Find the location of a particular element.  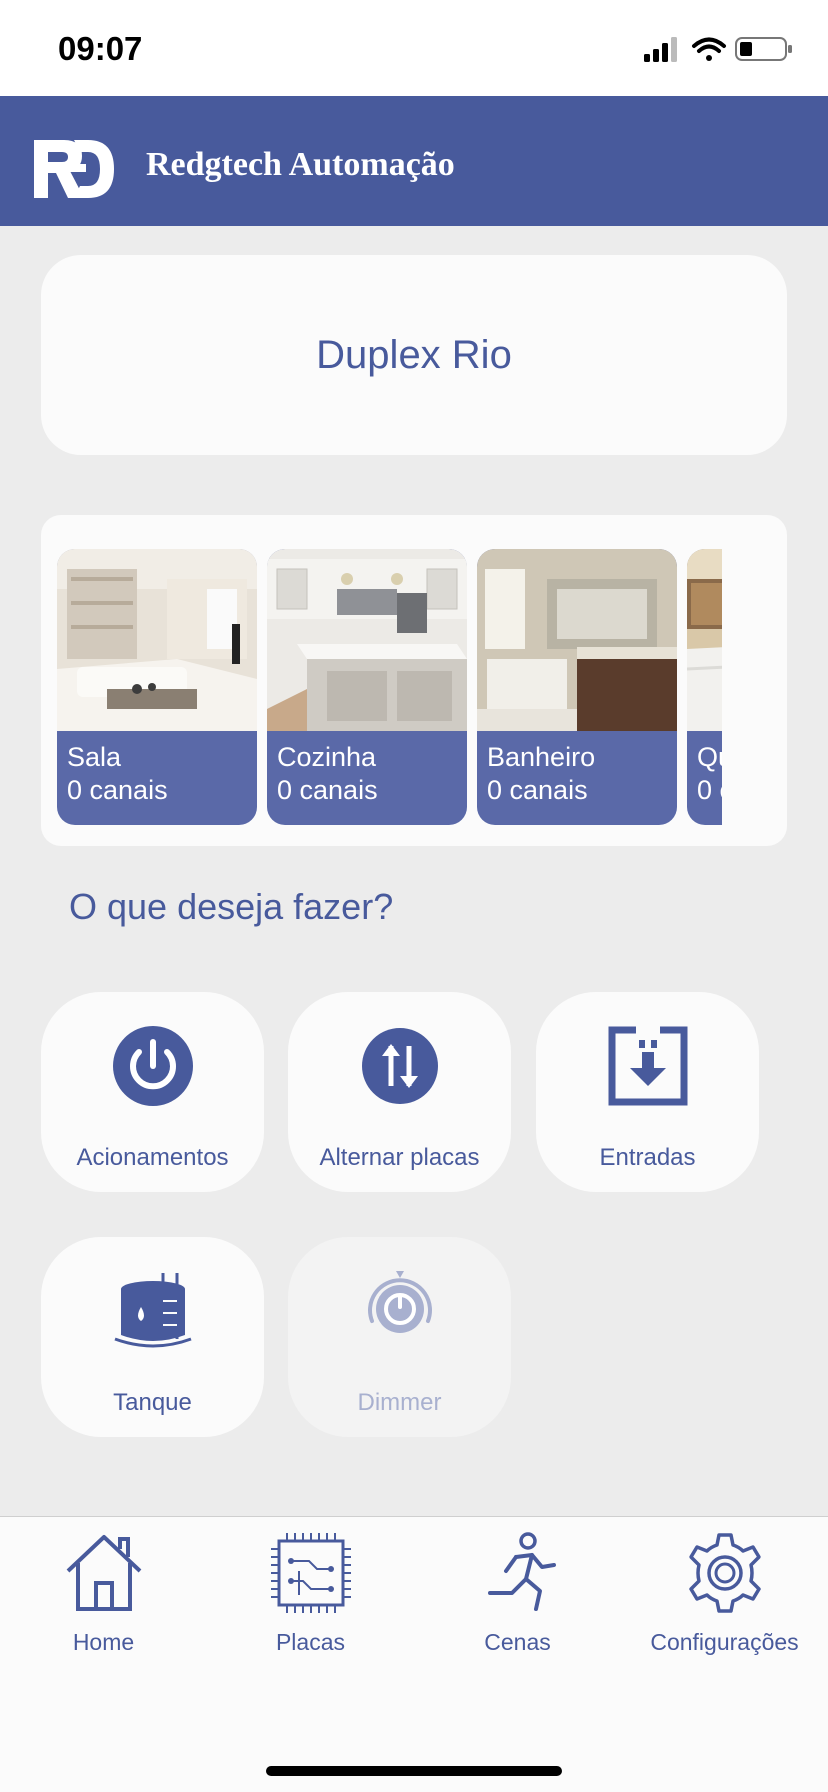

inbox-download-icon is located at coordinates (648, 1066).